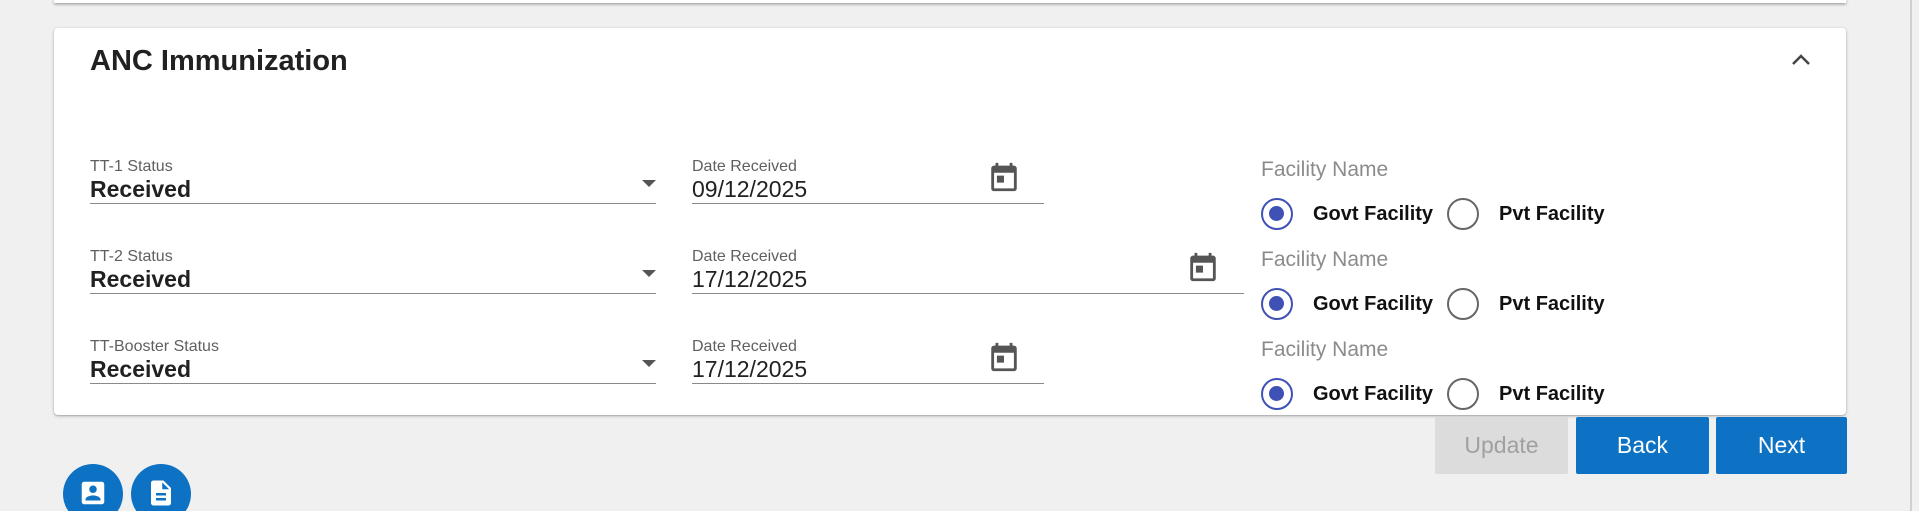  I want to click on tt-booster-date-value: 17/12/2025, so click(750, 369).